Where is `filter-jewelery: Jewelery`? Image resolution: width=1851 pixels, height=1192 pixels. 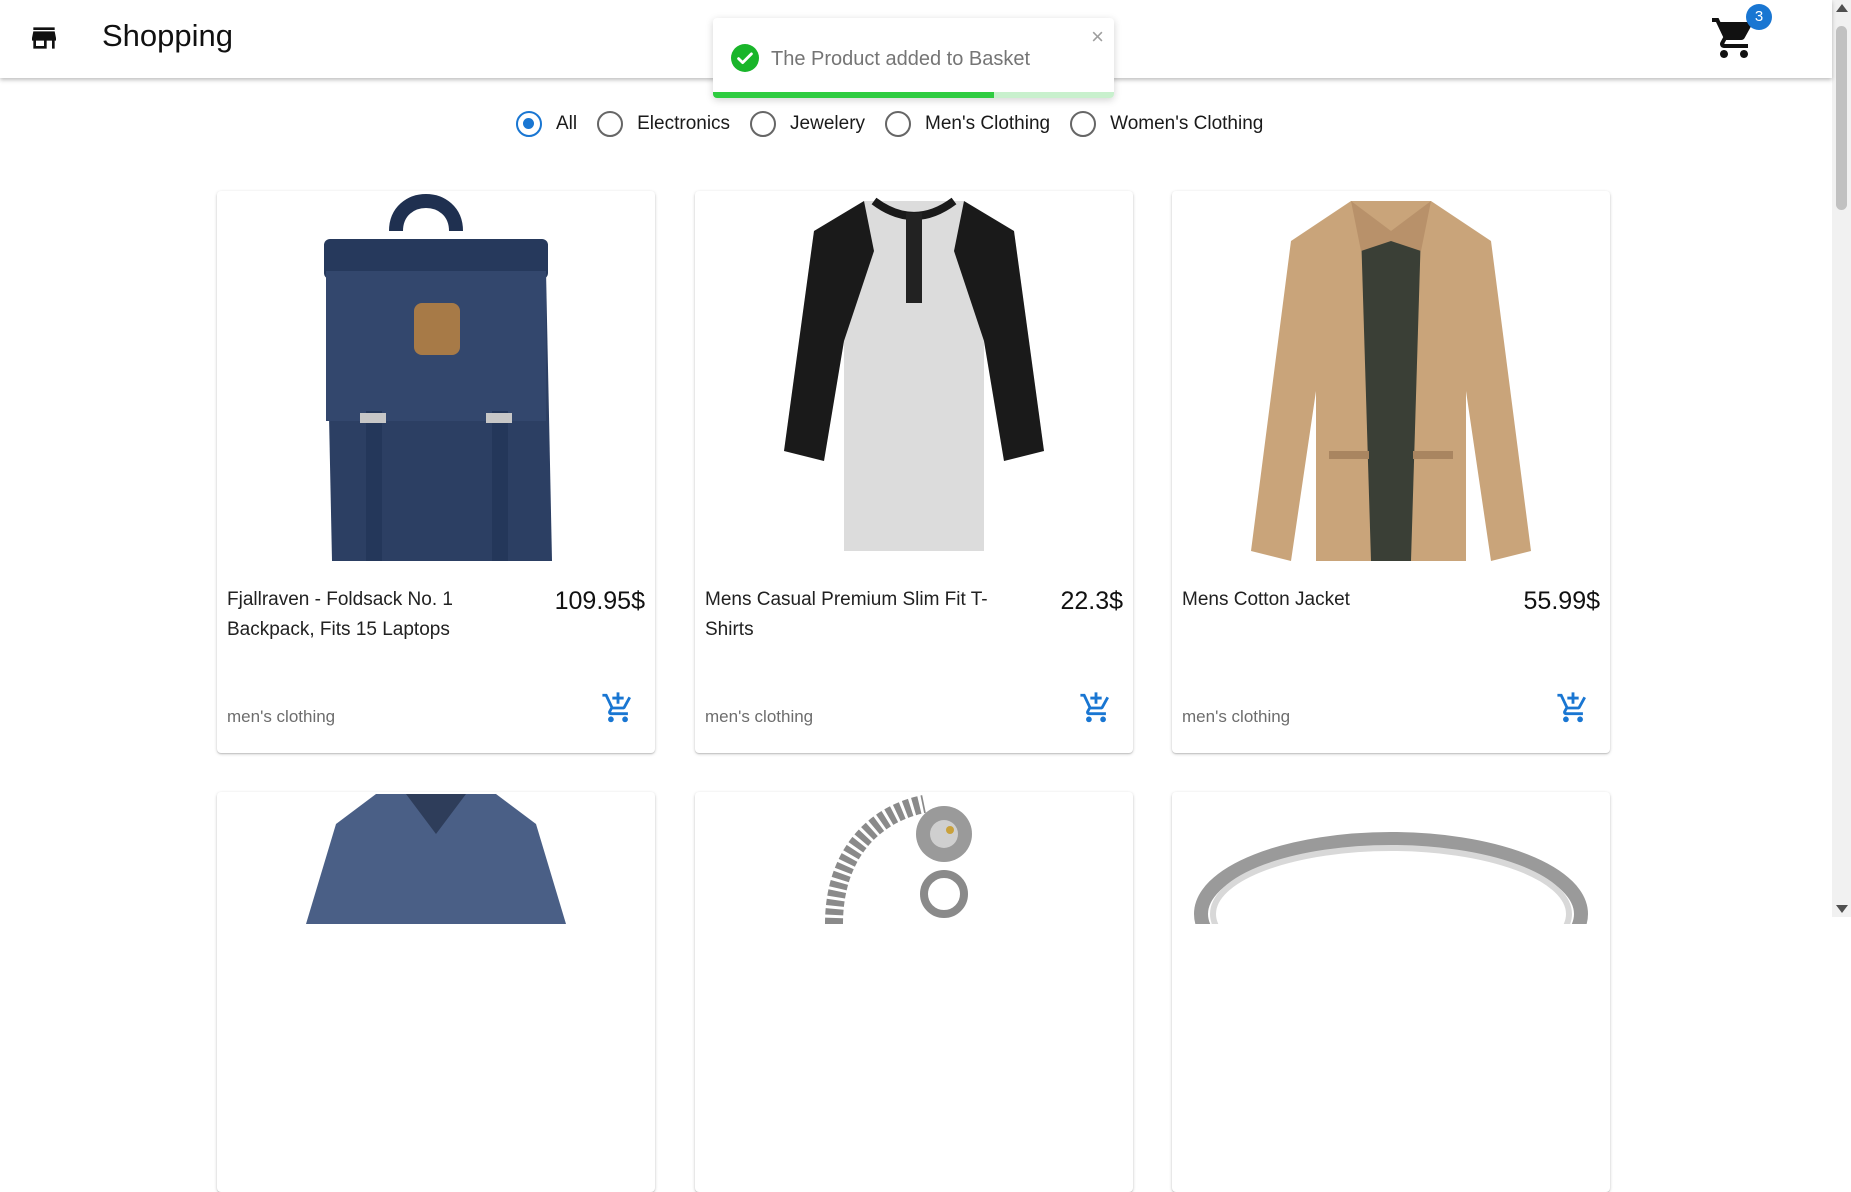 filter-jewelery: Jewelery is located at coordinates (807, 124).